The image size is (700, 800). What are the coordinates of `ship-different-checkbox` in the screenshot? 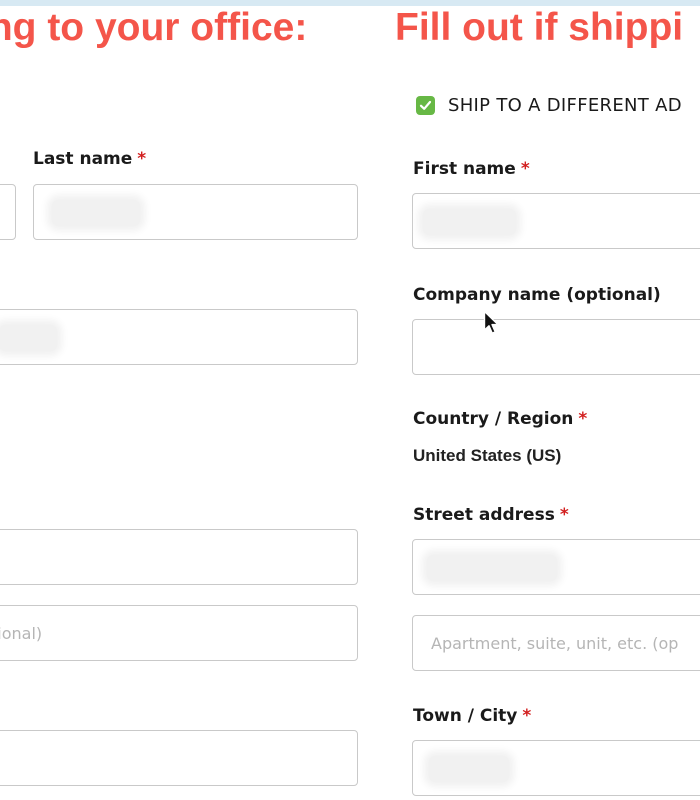 It's located at (425, 105).